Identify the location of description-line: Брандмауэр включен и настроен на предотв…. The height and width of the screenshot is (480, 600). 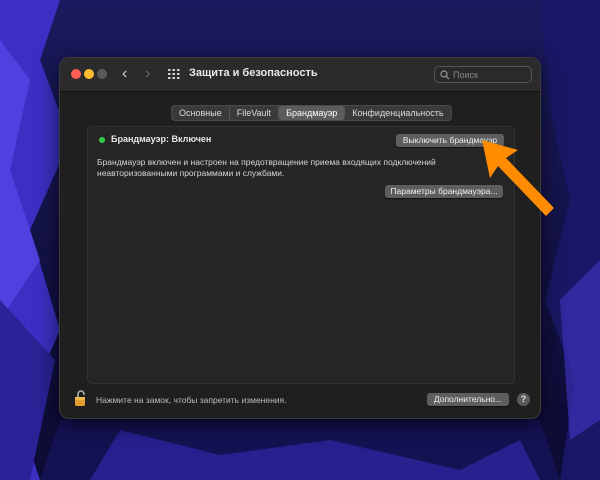
(266, 162).